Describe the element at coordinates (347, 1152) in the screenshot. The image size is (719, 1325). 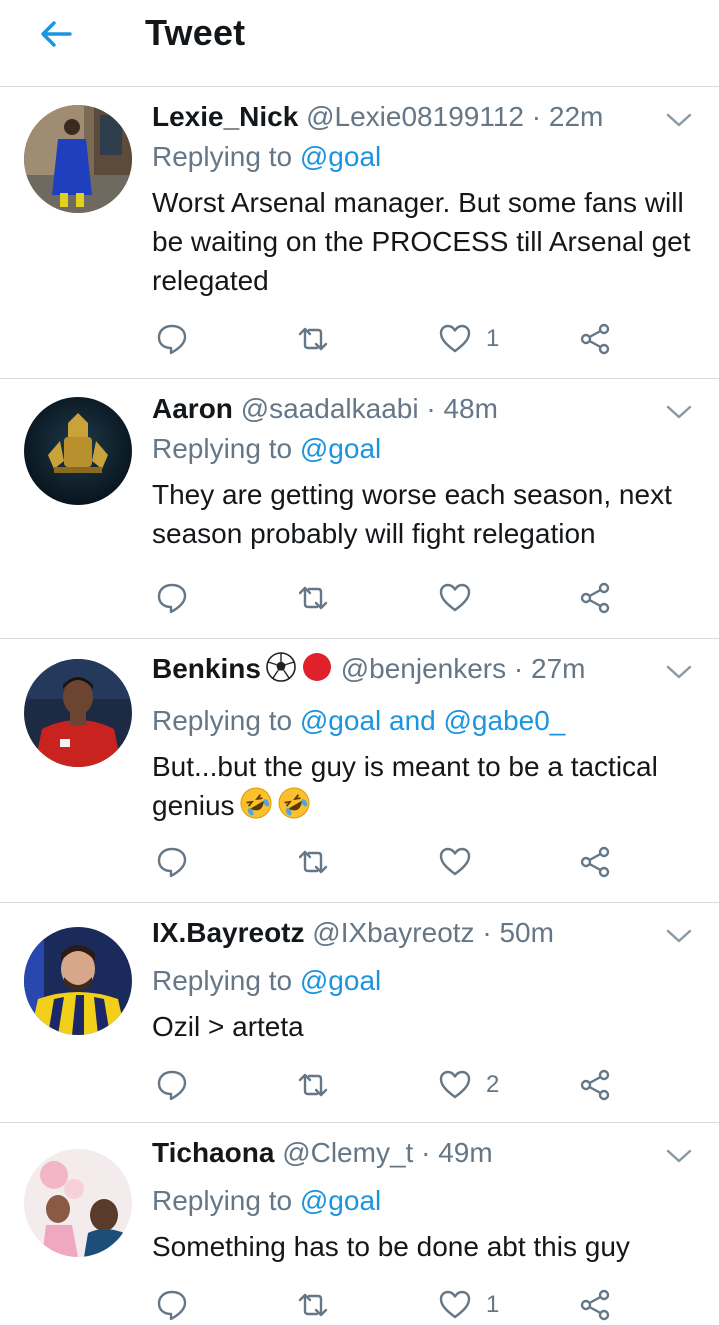
I see `user-handle: @Clemy_t` at that location.